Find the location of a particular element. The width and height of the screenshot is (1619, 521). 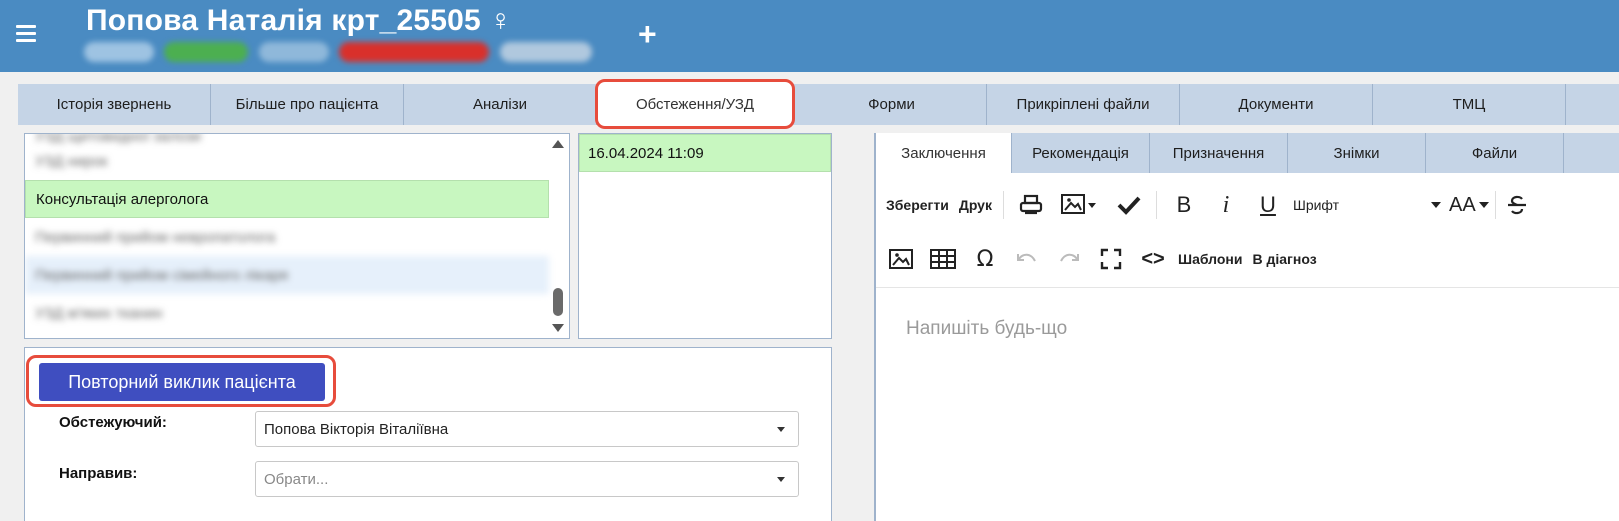

referrer-label: Направив: is located at coordinates (98, 473).